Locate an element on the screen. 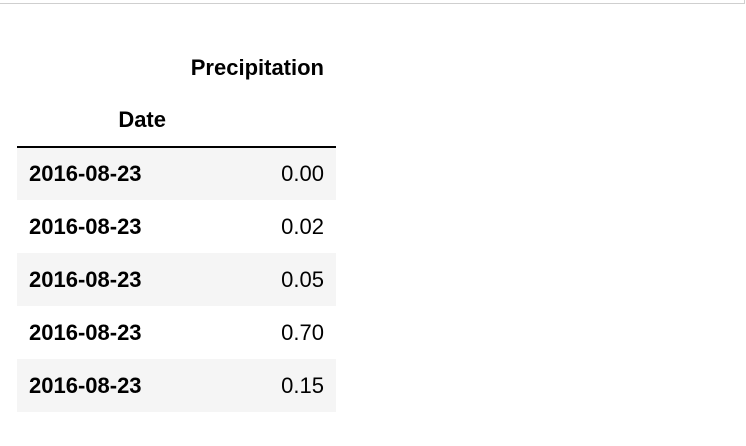  index-name-spacer is located at coordinates (257, 121).